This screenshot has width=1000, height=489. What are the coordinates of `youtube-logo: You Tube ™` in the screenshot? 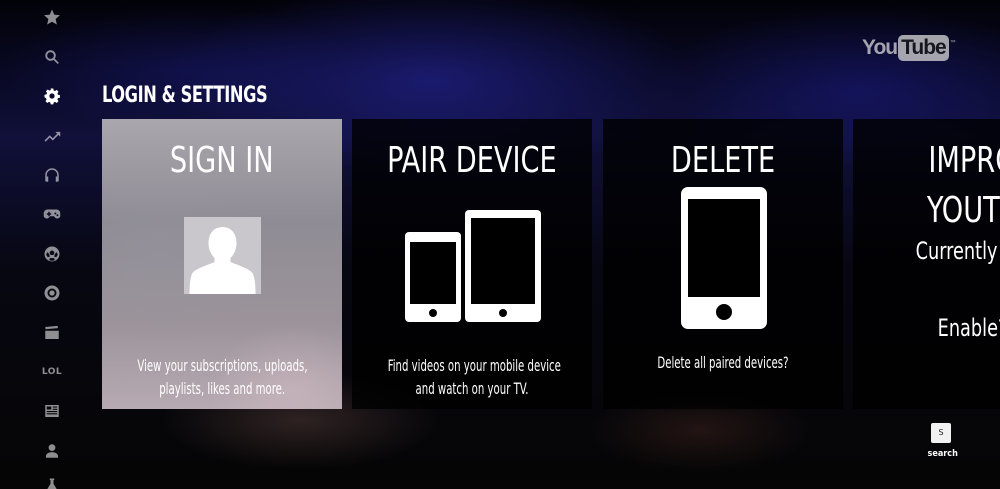 It's located at (909, 48).